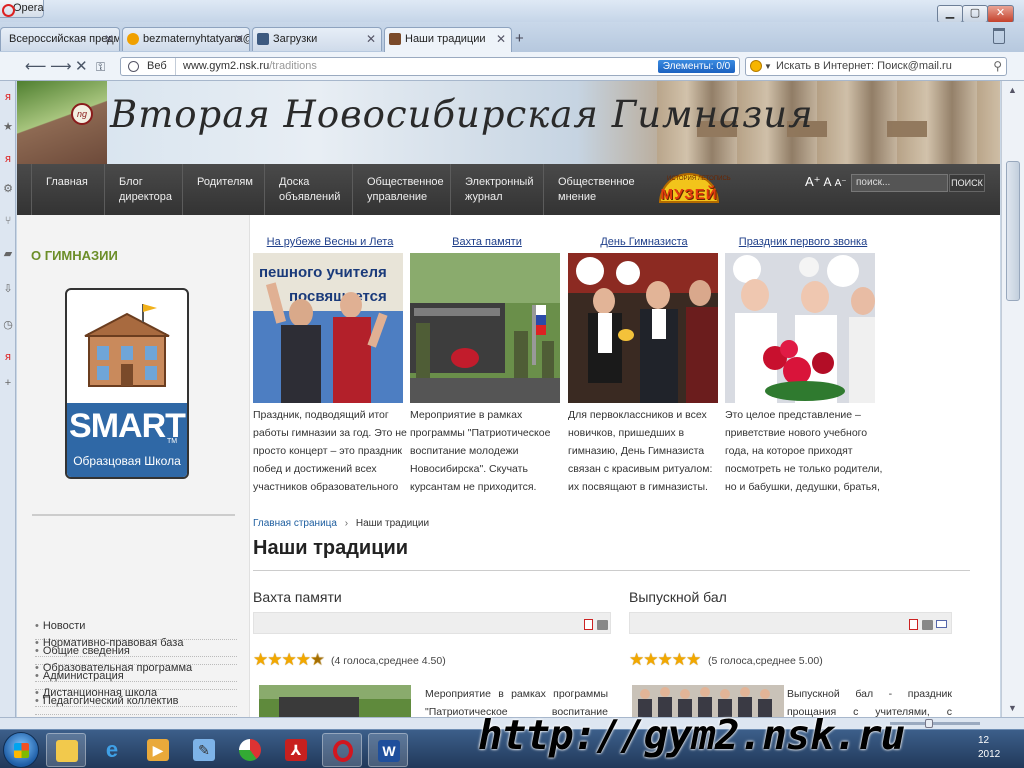 The height and width of the screenshot is (768, 1024). What do you see at coordinates (21, 750) in the screenshot?
I see `start-button` at bounding box center [21, 750].